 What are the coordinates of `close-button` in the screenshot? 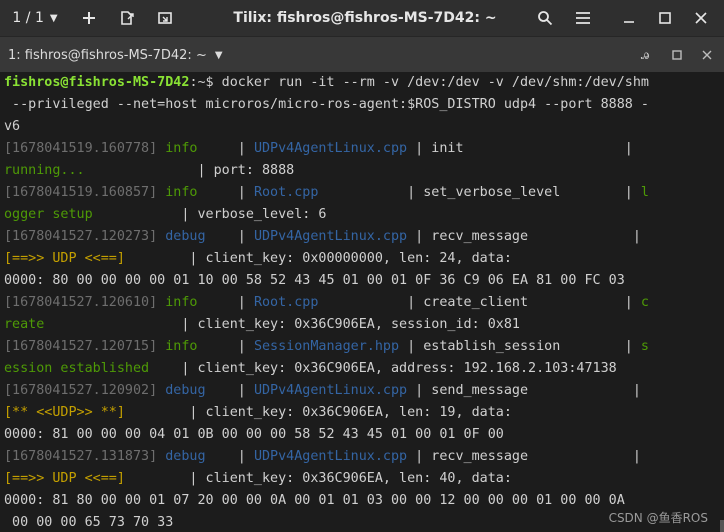 It's located at (701, 18).